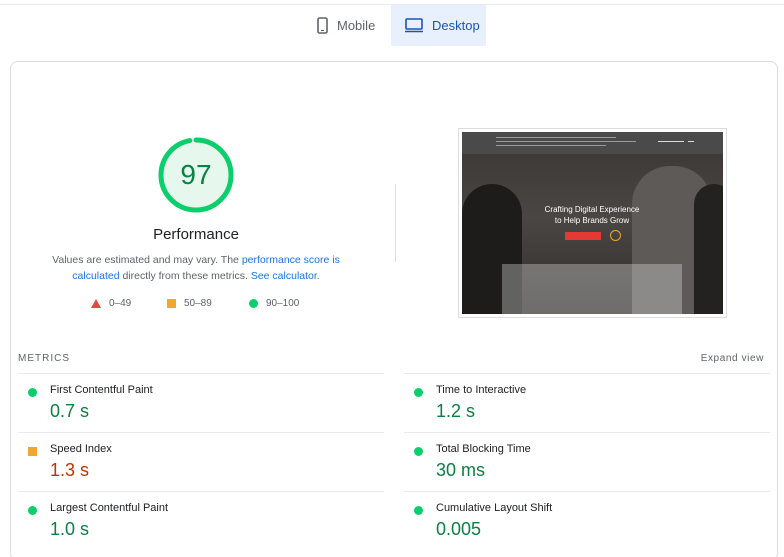 This screenshot has height=557, width=784. I want to click on performance-gauge: 97, so click(196, 175).